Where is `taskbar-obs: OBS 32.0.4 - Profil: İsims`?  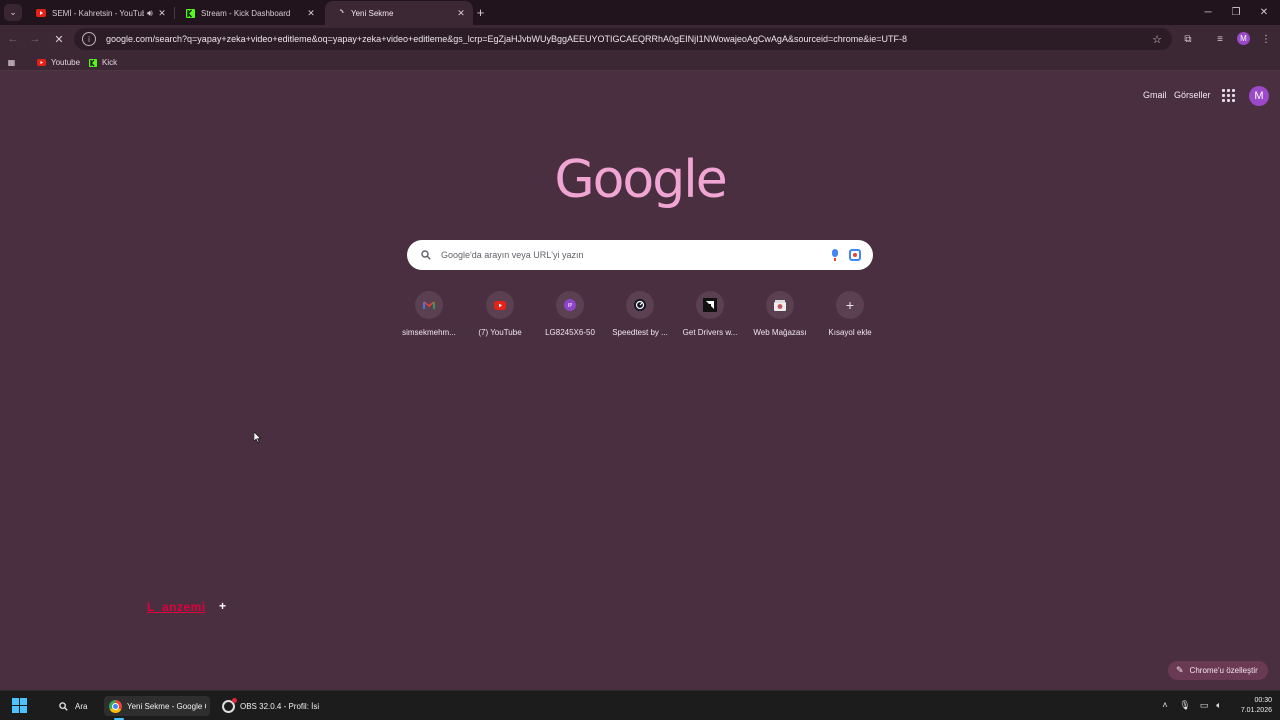 taskbar-obs: OBS 32.0.4 - Profil: İsims is located at coordinates (270, 706).